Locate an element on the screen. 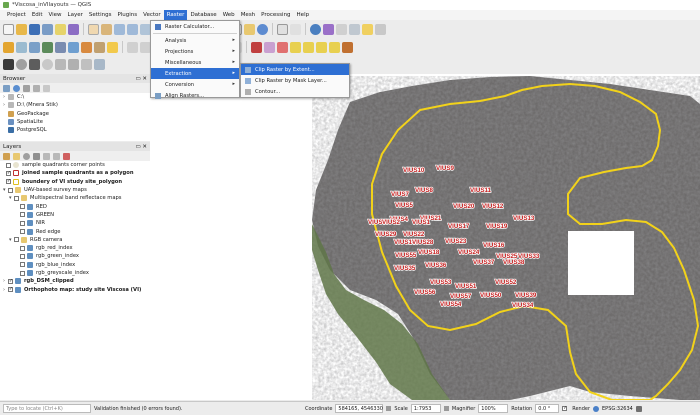  add-delimited-text-icon is located at coordinates (86, 47).